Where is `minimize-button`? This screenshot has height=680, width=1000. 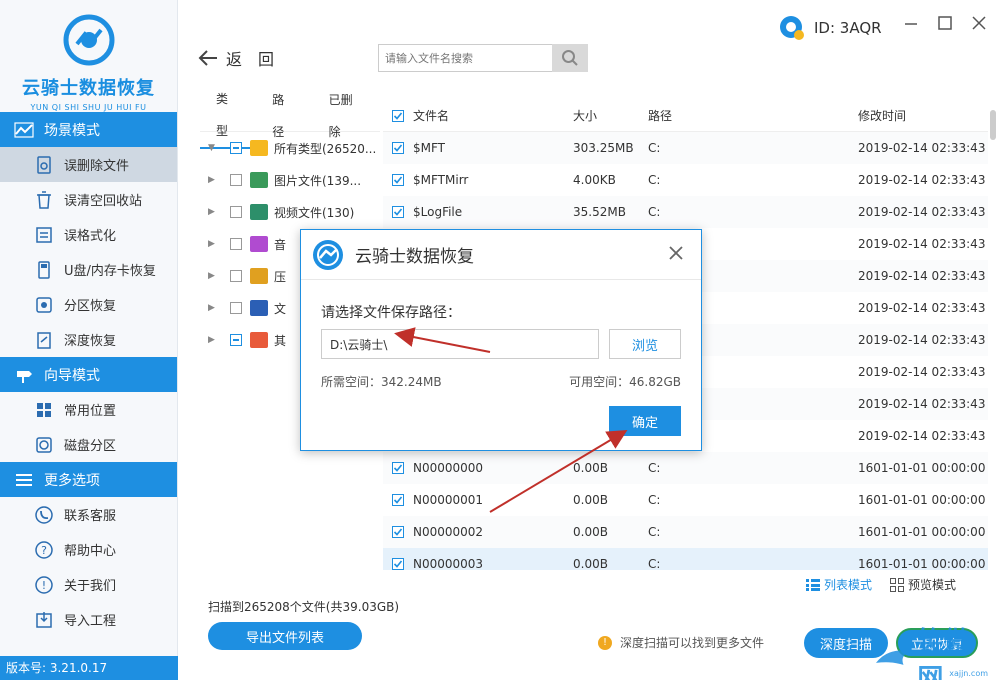
minimize-button is located at coordinates (911, 23).